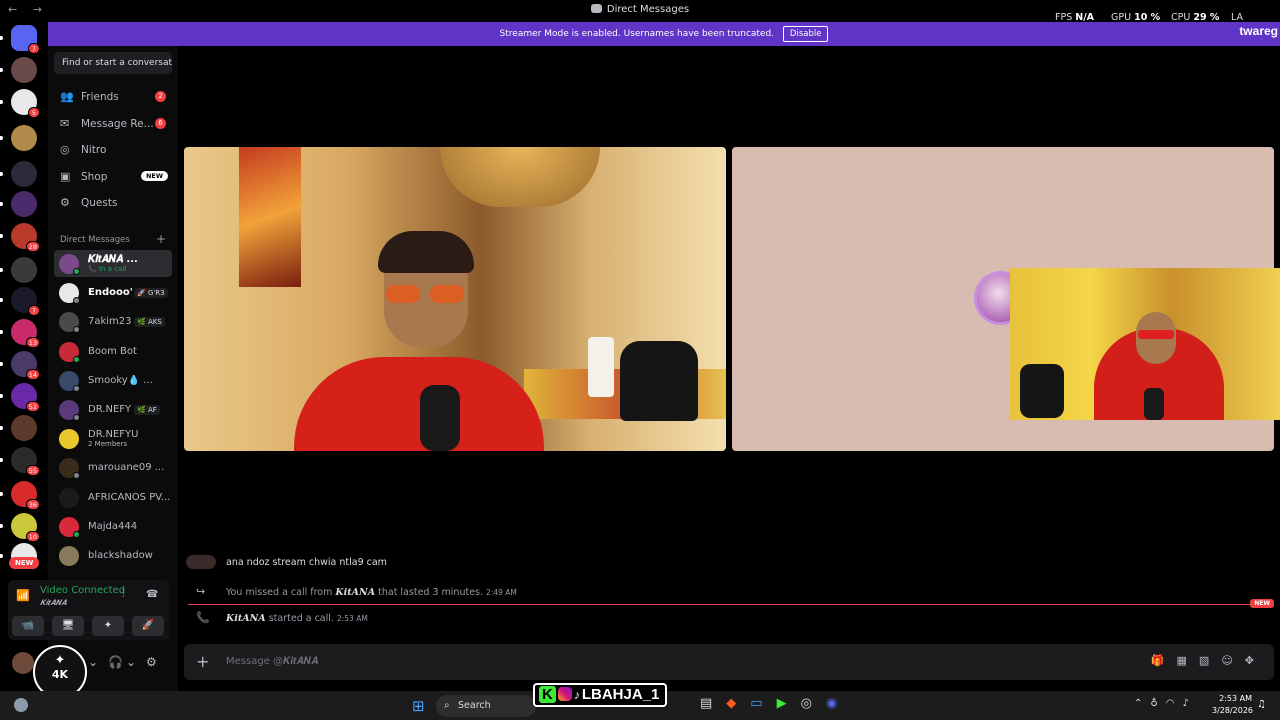  I want to click on message-input: Message @𝑲𝒊𝒕𝑨𝑵𝑨, so click(272, 661).